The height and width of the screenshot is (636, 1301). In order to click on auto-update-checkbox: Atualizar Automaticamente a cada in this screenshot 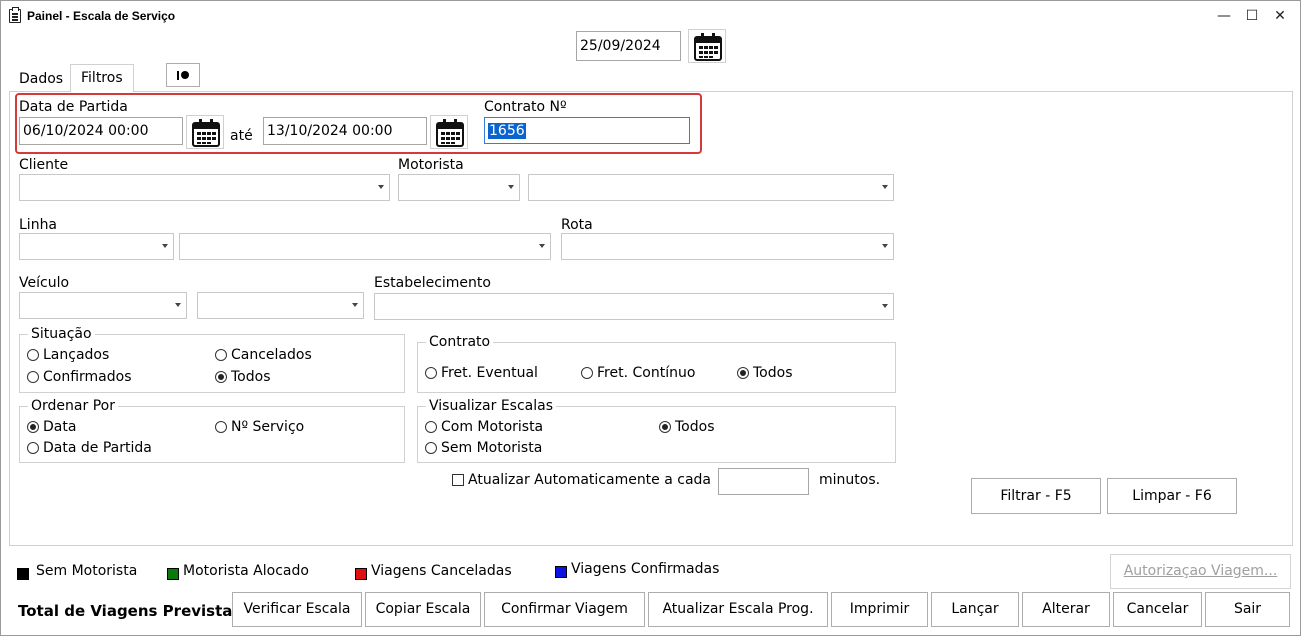, I will do `click(581, 480)`.